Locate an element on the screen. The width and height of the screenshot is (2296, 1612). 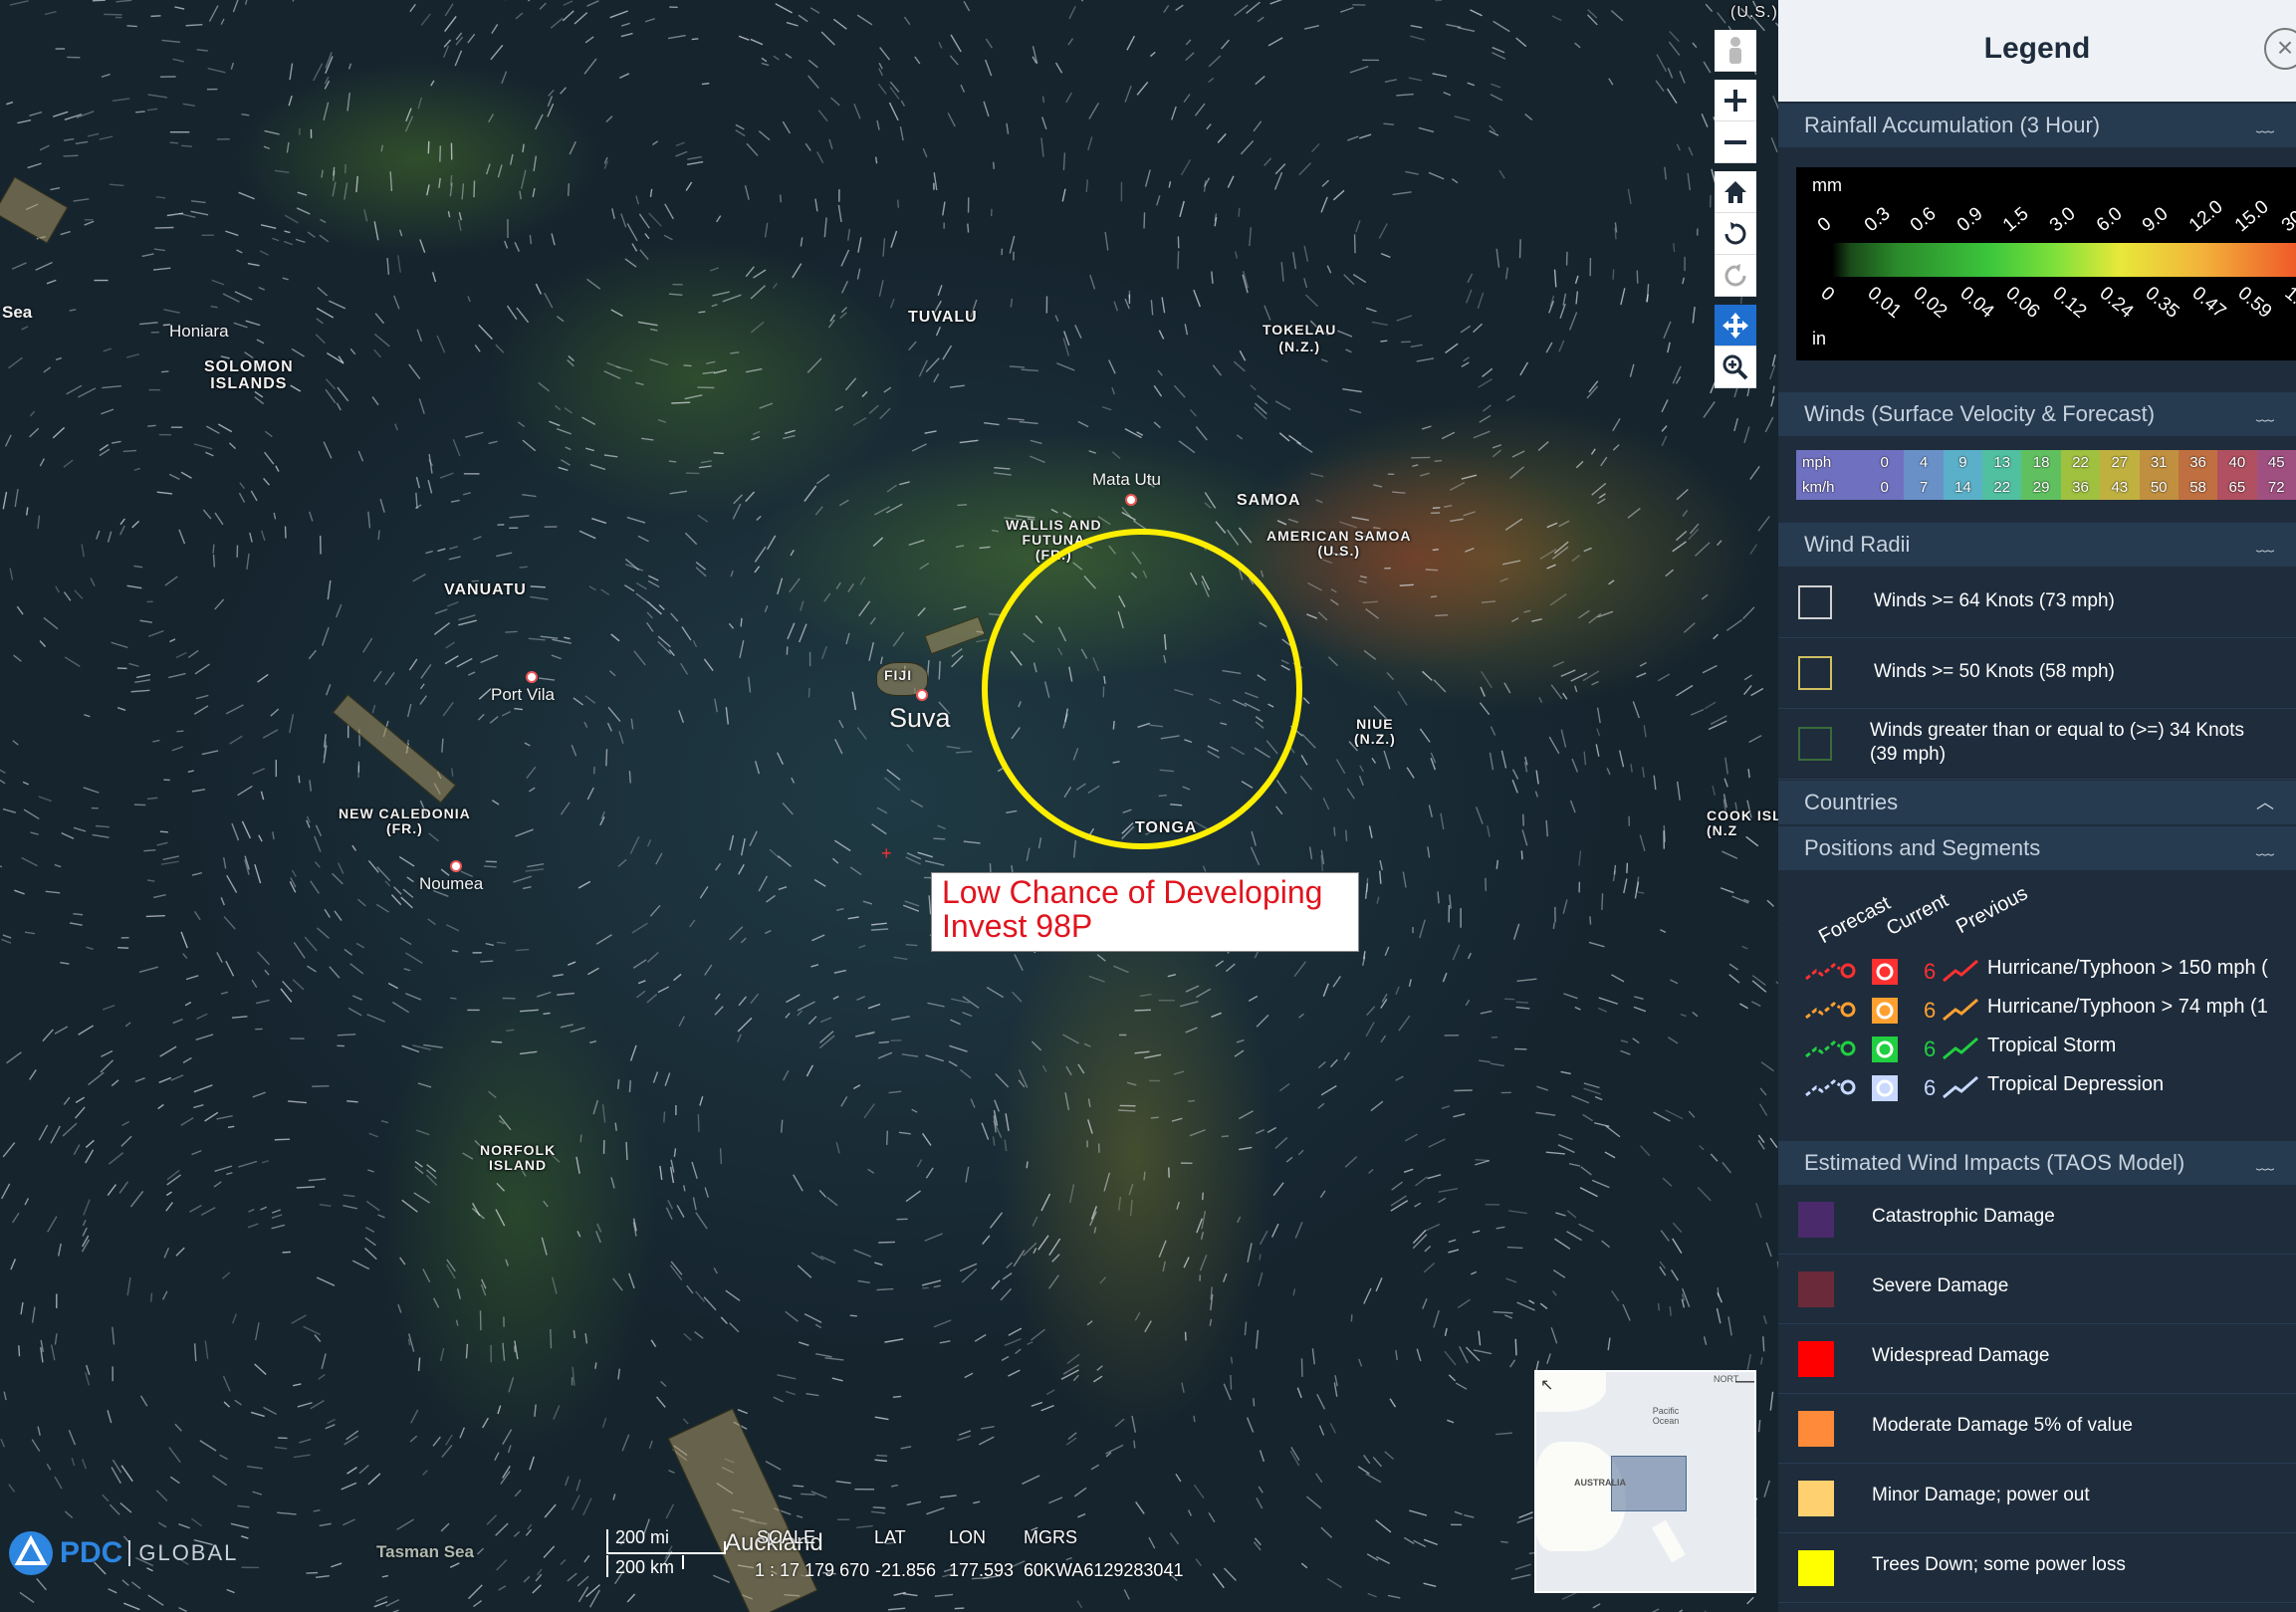
section-radii-header: Wind Radii ﹏ is located at coordinates (2037, 545).